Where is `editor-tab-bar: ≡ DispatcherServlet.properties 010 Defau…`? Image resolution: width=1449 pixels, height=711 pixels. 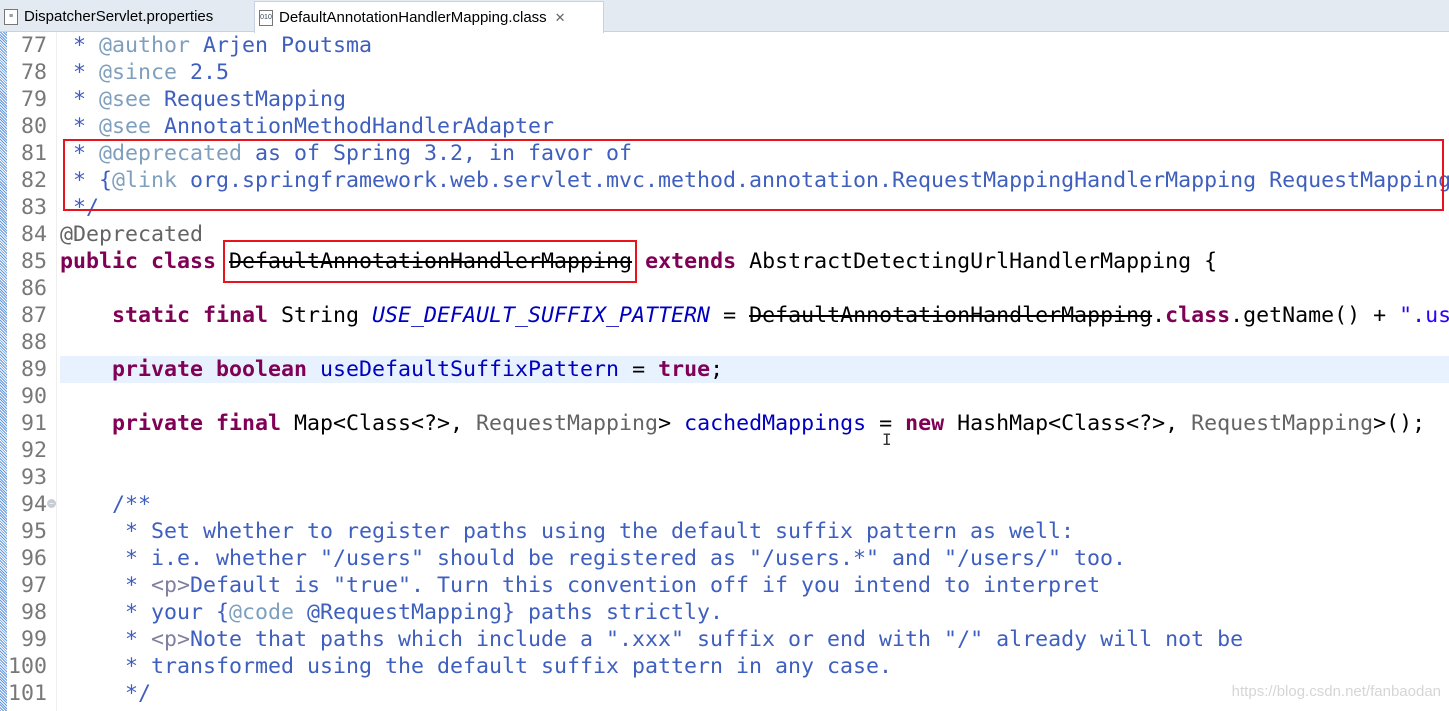 editor-tab-bar: ≡ DispatcherServlet.properties 010 Defau… is located at coordinates (724, 16).